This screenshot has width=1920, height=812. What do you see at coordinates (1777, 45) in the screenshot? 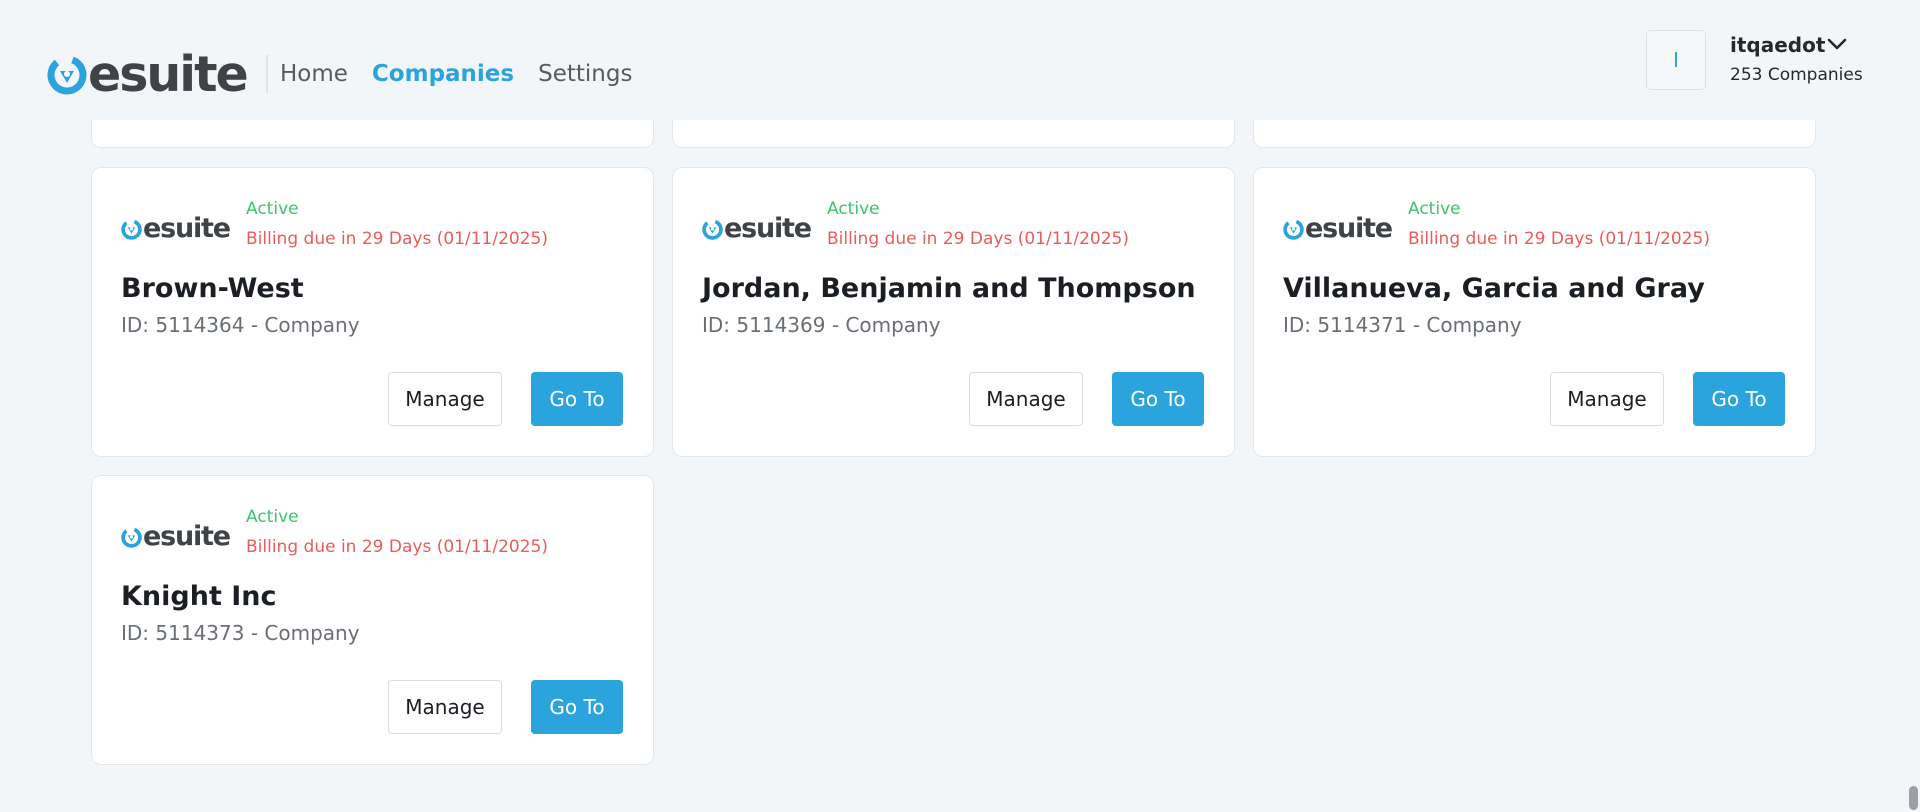
I see `user-name: itqaedot` at bounding box center [1777, 45].